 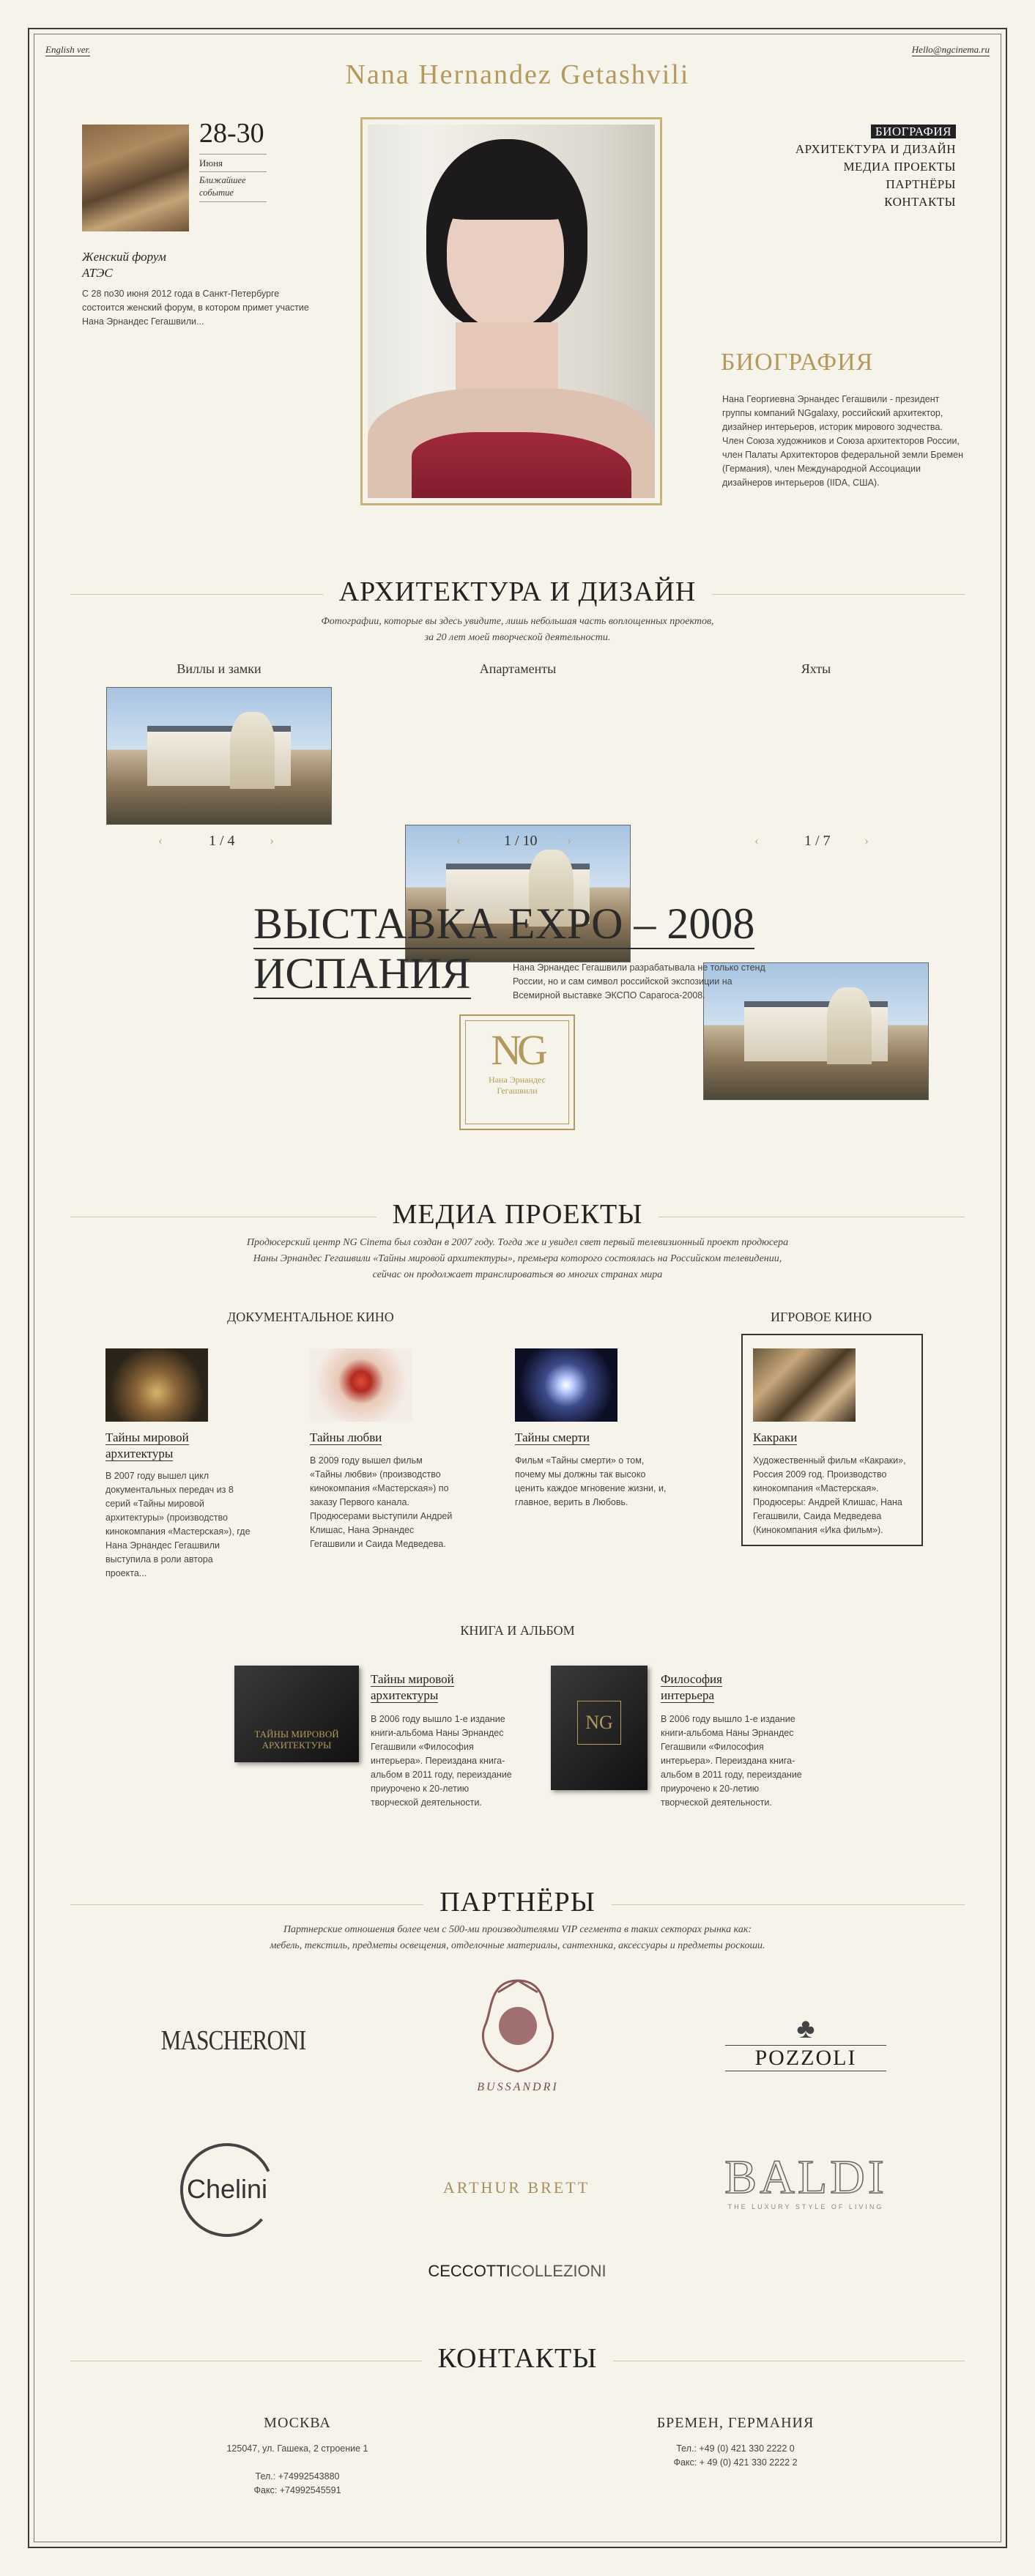 What do you see at coordinates (517, 592) in the screenshot?
I see `architecture-title: АРХИТЕКТУРА И ДИЗАЙН` at bounding box center [517, 592].